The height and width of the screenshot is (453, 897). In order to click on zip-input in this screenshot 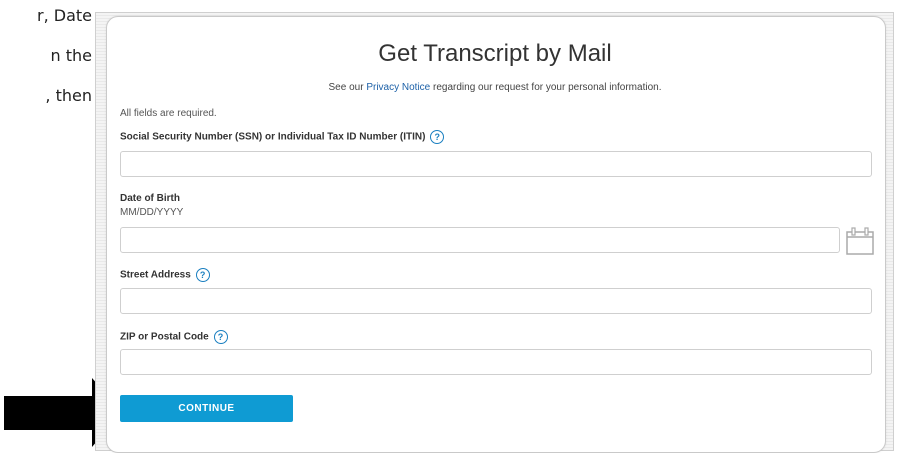, I will do `click(496, 362)`.